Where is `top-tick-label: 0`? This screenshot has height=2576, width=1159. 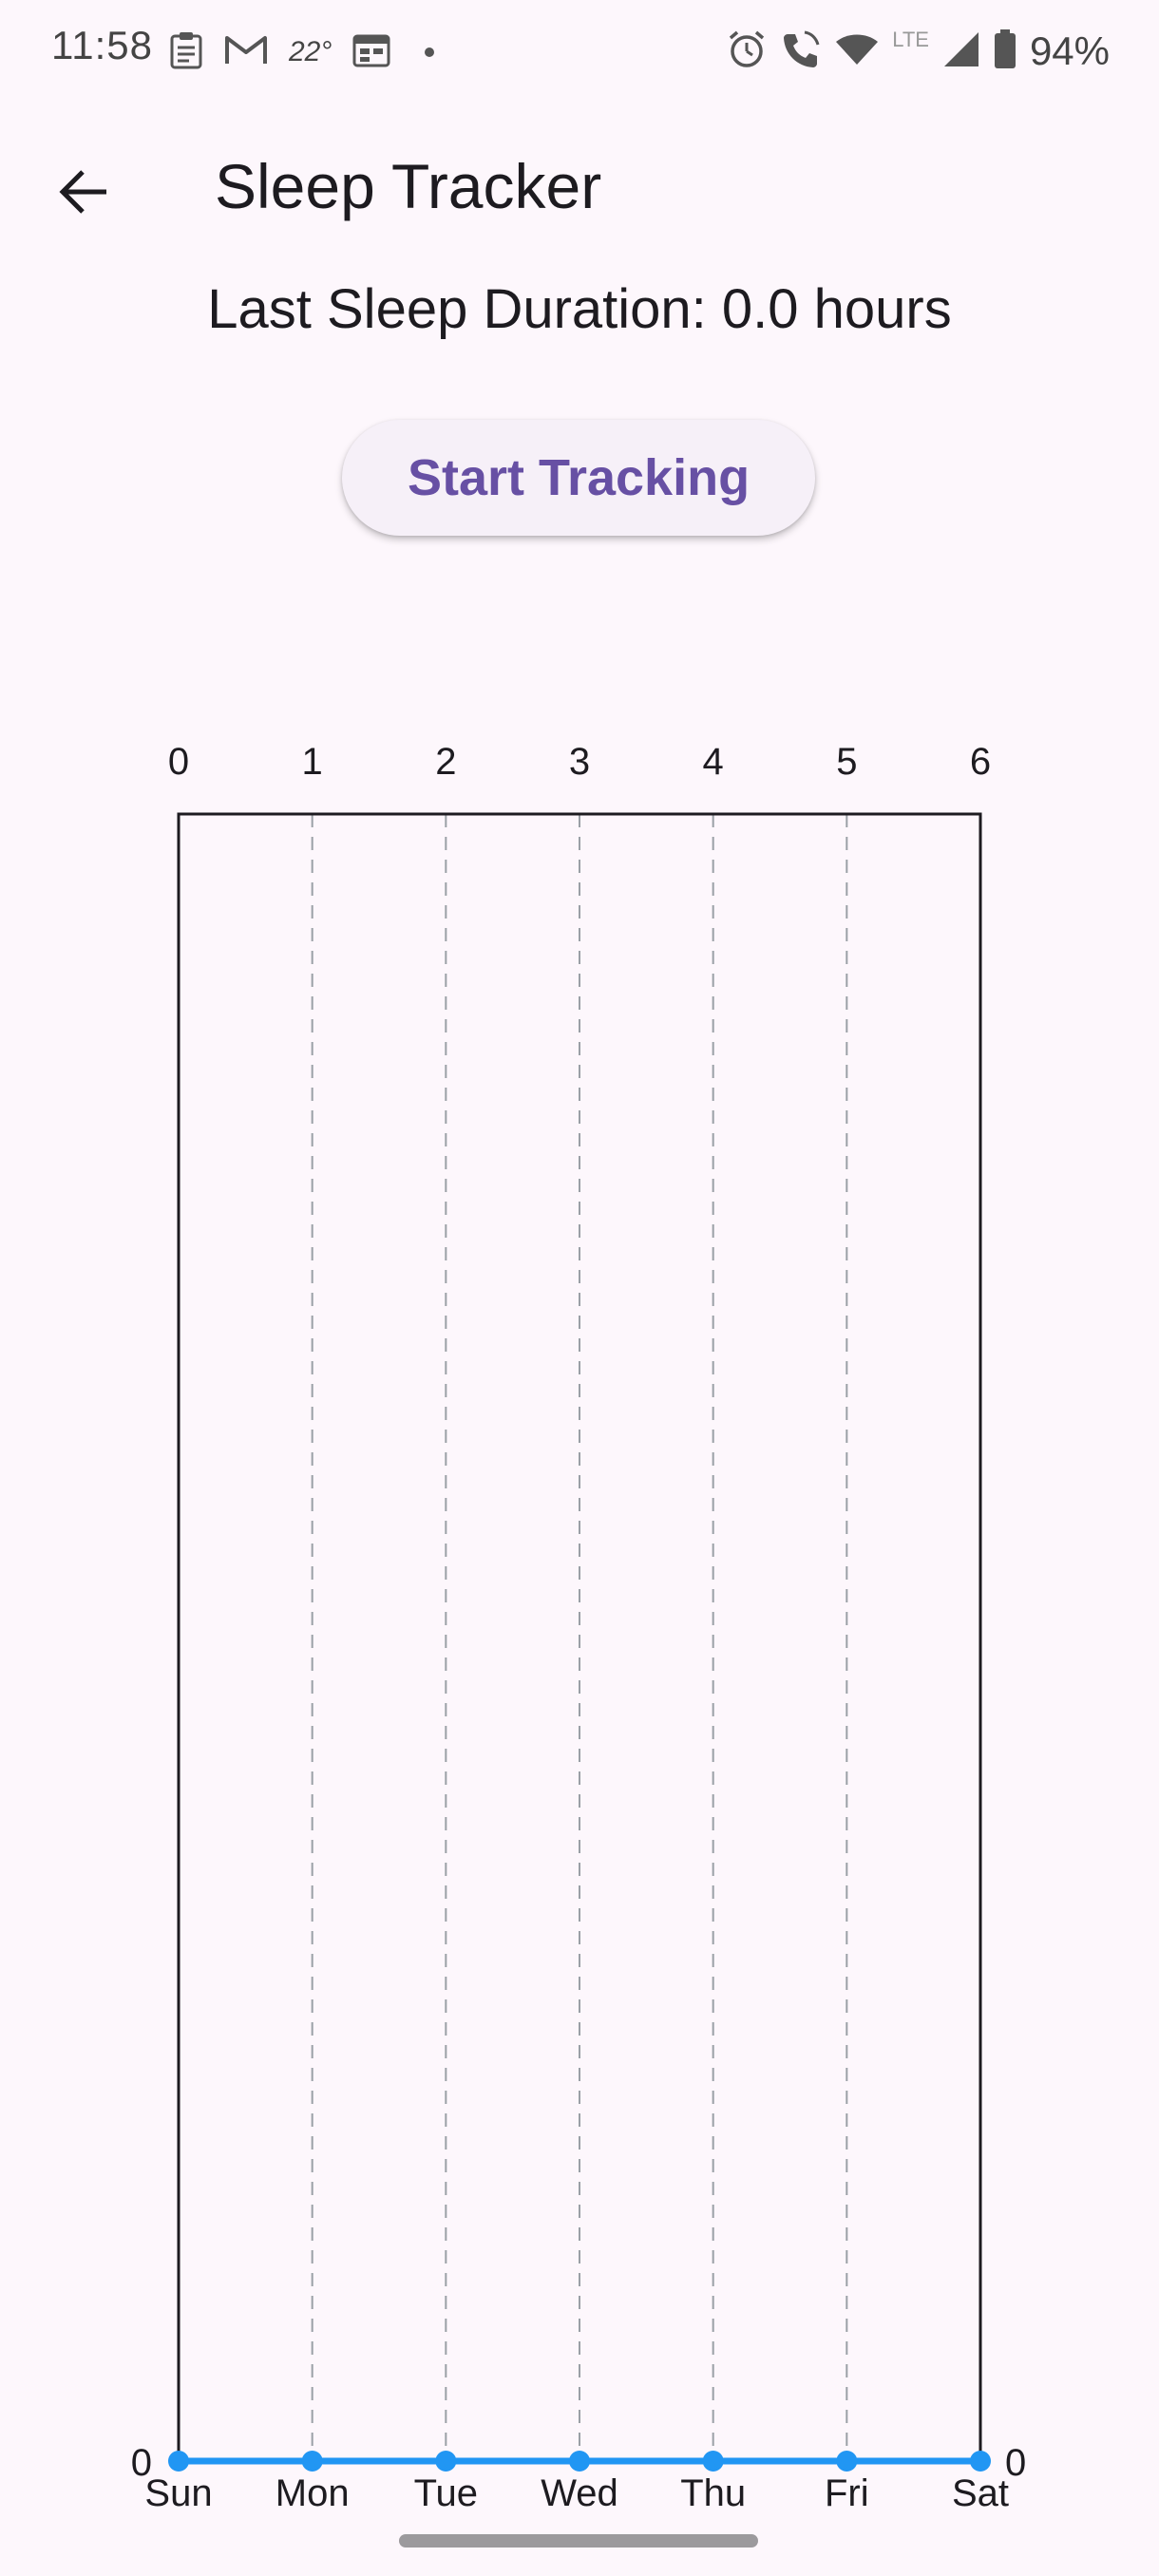 top-tick-label: 0 is located at coordinates (178, 762).